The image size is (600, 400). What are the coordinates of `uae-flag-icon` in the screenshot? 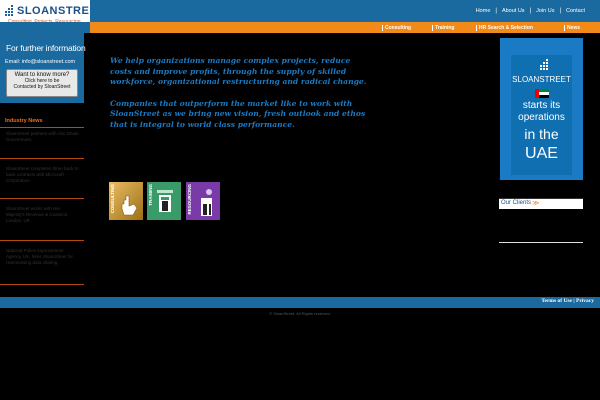 It's located at (542, 93).